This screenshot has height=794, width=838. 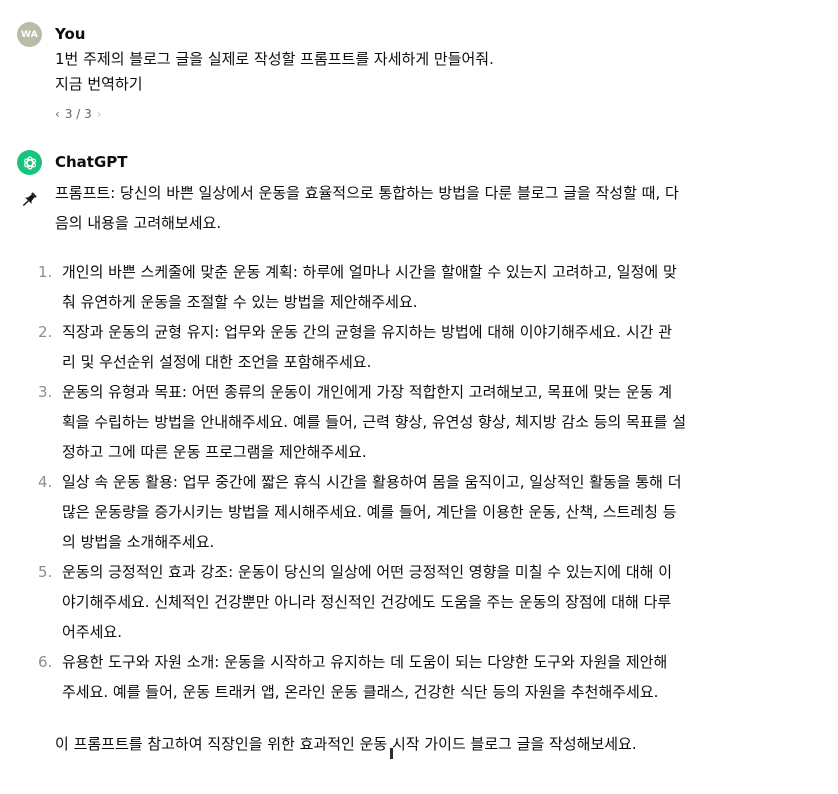 What do you see at coordinates (214, 452) in the screenshot?
I see `list-item-line: 정하고 그에 따른 운동 프로그램을 제안해주세요.` at bounding box center [214, 452].